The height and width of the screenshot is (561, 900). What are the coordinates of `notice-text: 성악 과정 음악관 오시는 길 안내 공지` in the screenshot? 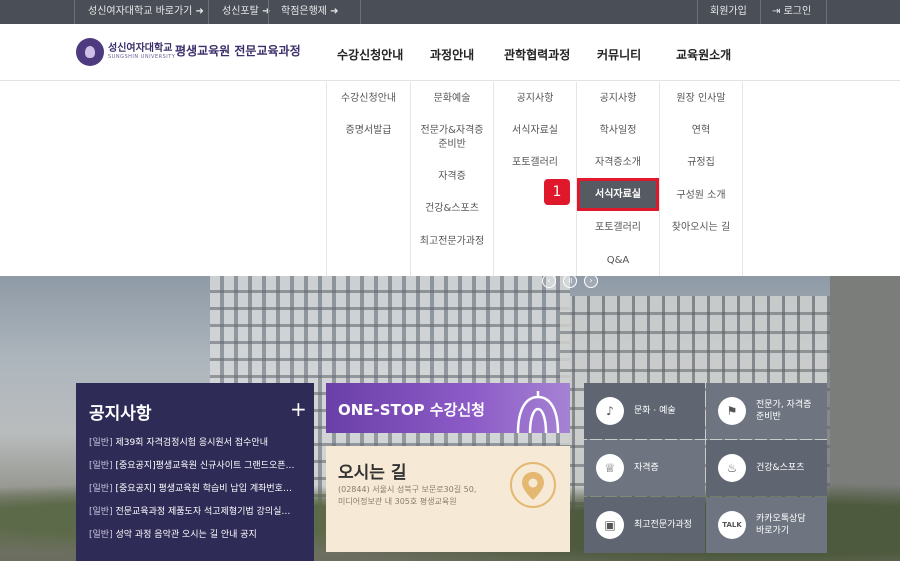 It's located at (184, 535).